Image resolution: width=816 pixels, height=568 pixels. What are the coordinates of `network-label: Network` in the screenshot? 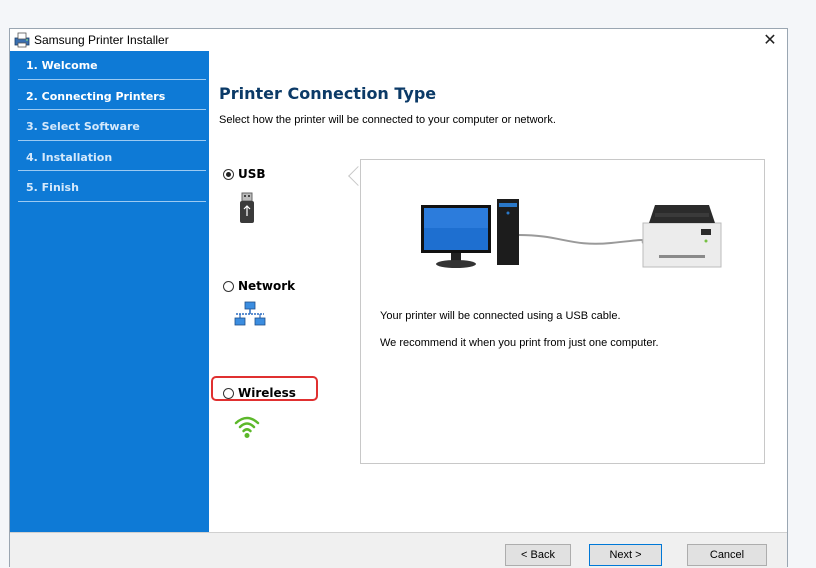 It's located at (267, 286).